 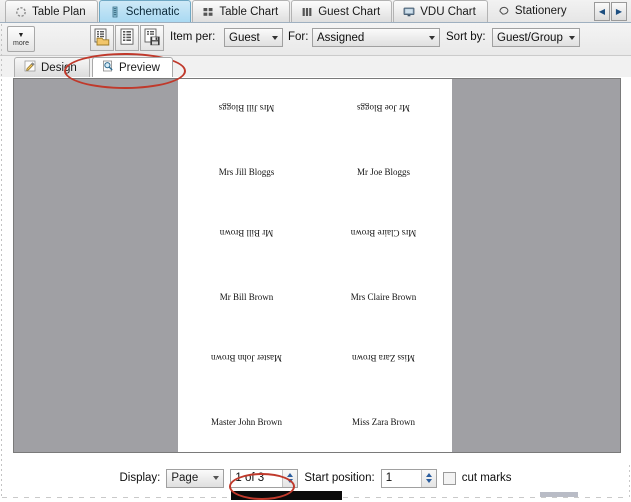 What do you see at coordinates (349, 11) in the screenshot?
I see `tab-label: Guest Chart` at bounding box center [349, 11].